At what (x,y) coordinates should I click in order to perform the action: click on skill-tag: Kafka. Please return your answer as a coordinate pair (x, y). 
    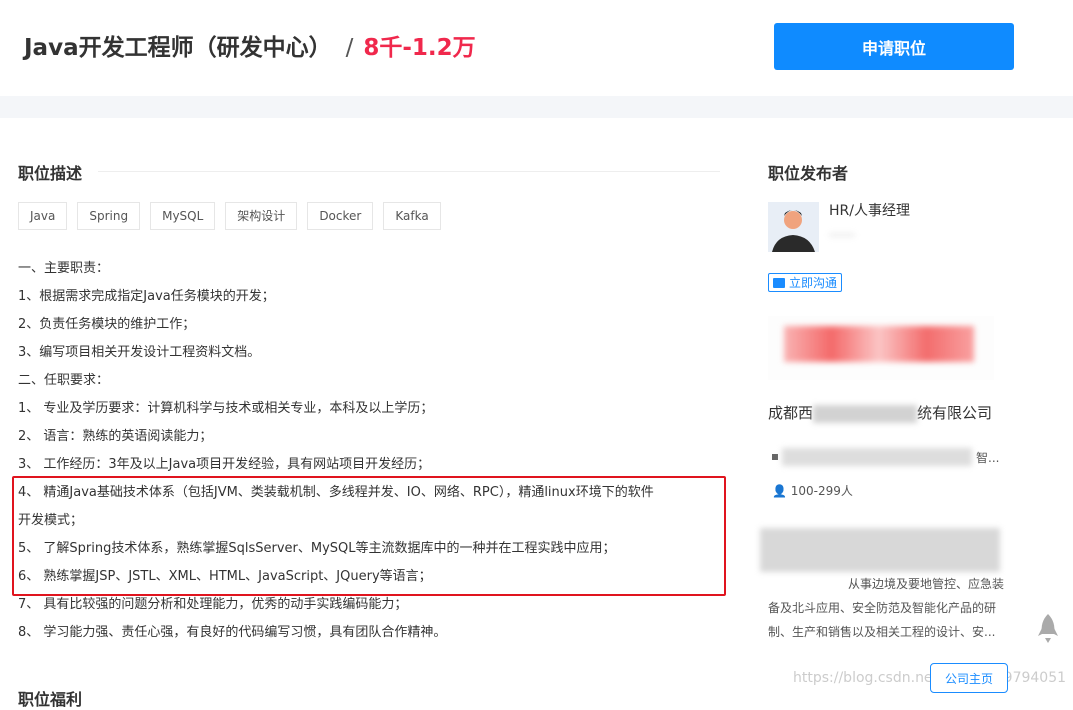
    Looking at the image, I should click on (412, 216).